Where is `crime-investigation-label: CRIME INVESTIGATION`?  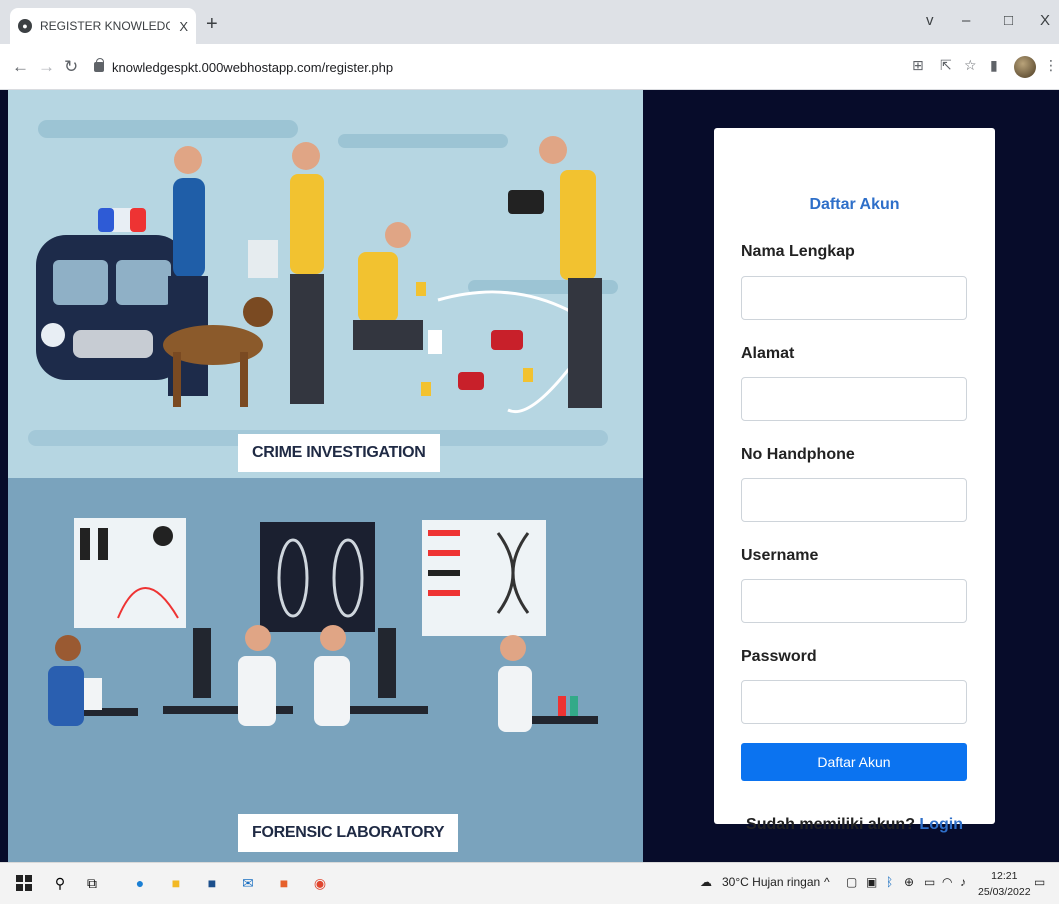
crime-investigation-label: CRIME INVESTIGATION is located at coordinates (339, 453).